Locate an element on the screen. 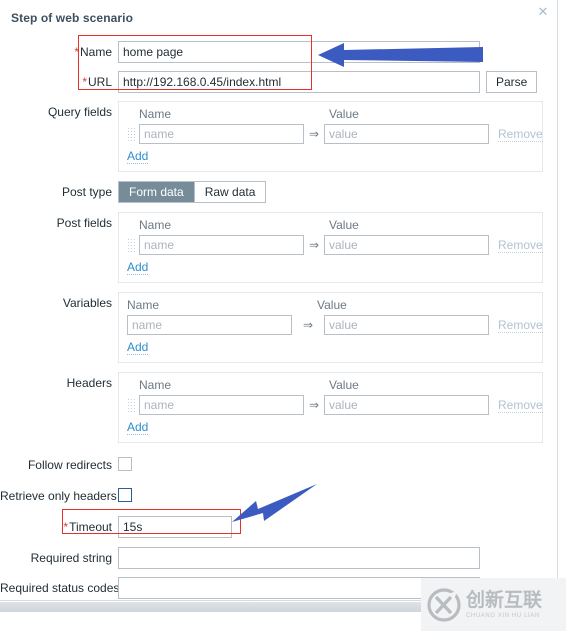  retrieve-only-headers-checkbox is located at coordinates (125, 495).